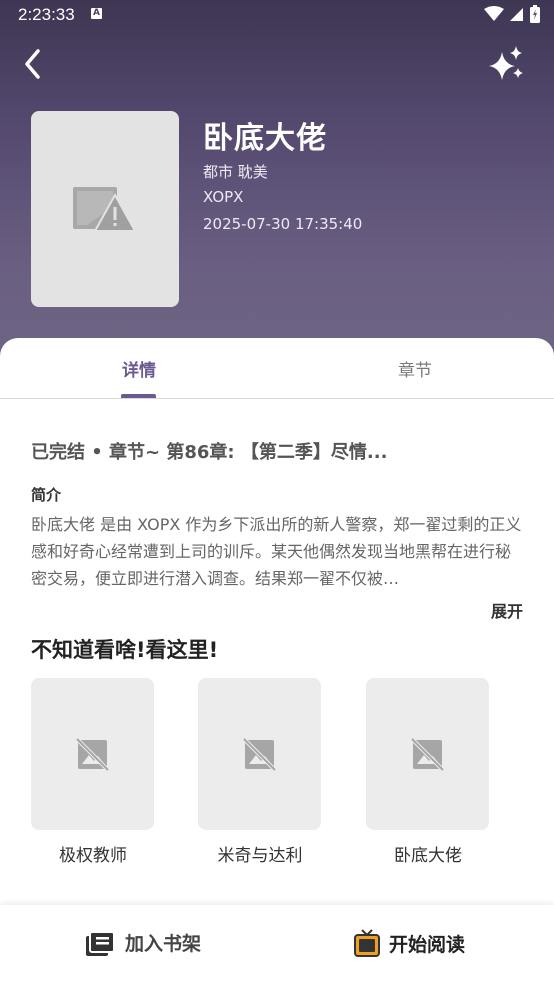 This screenshot has height=984, width=554. I want to click on tab-details: 详情, so click(139, 368).